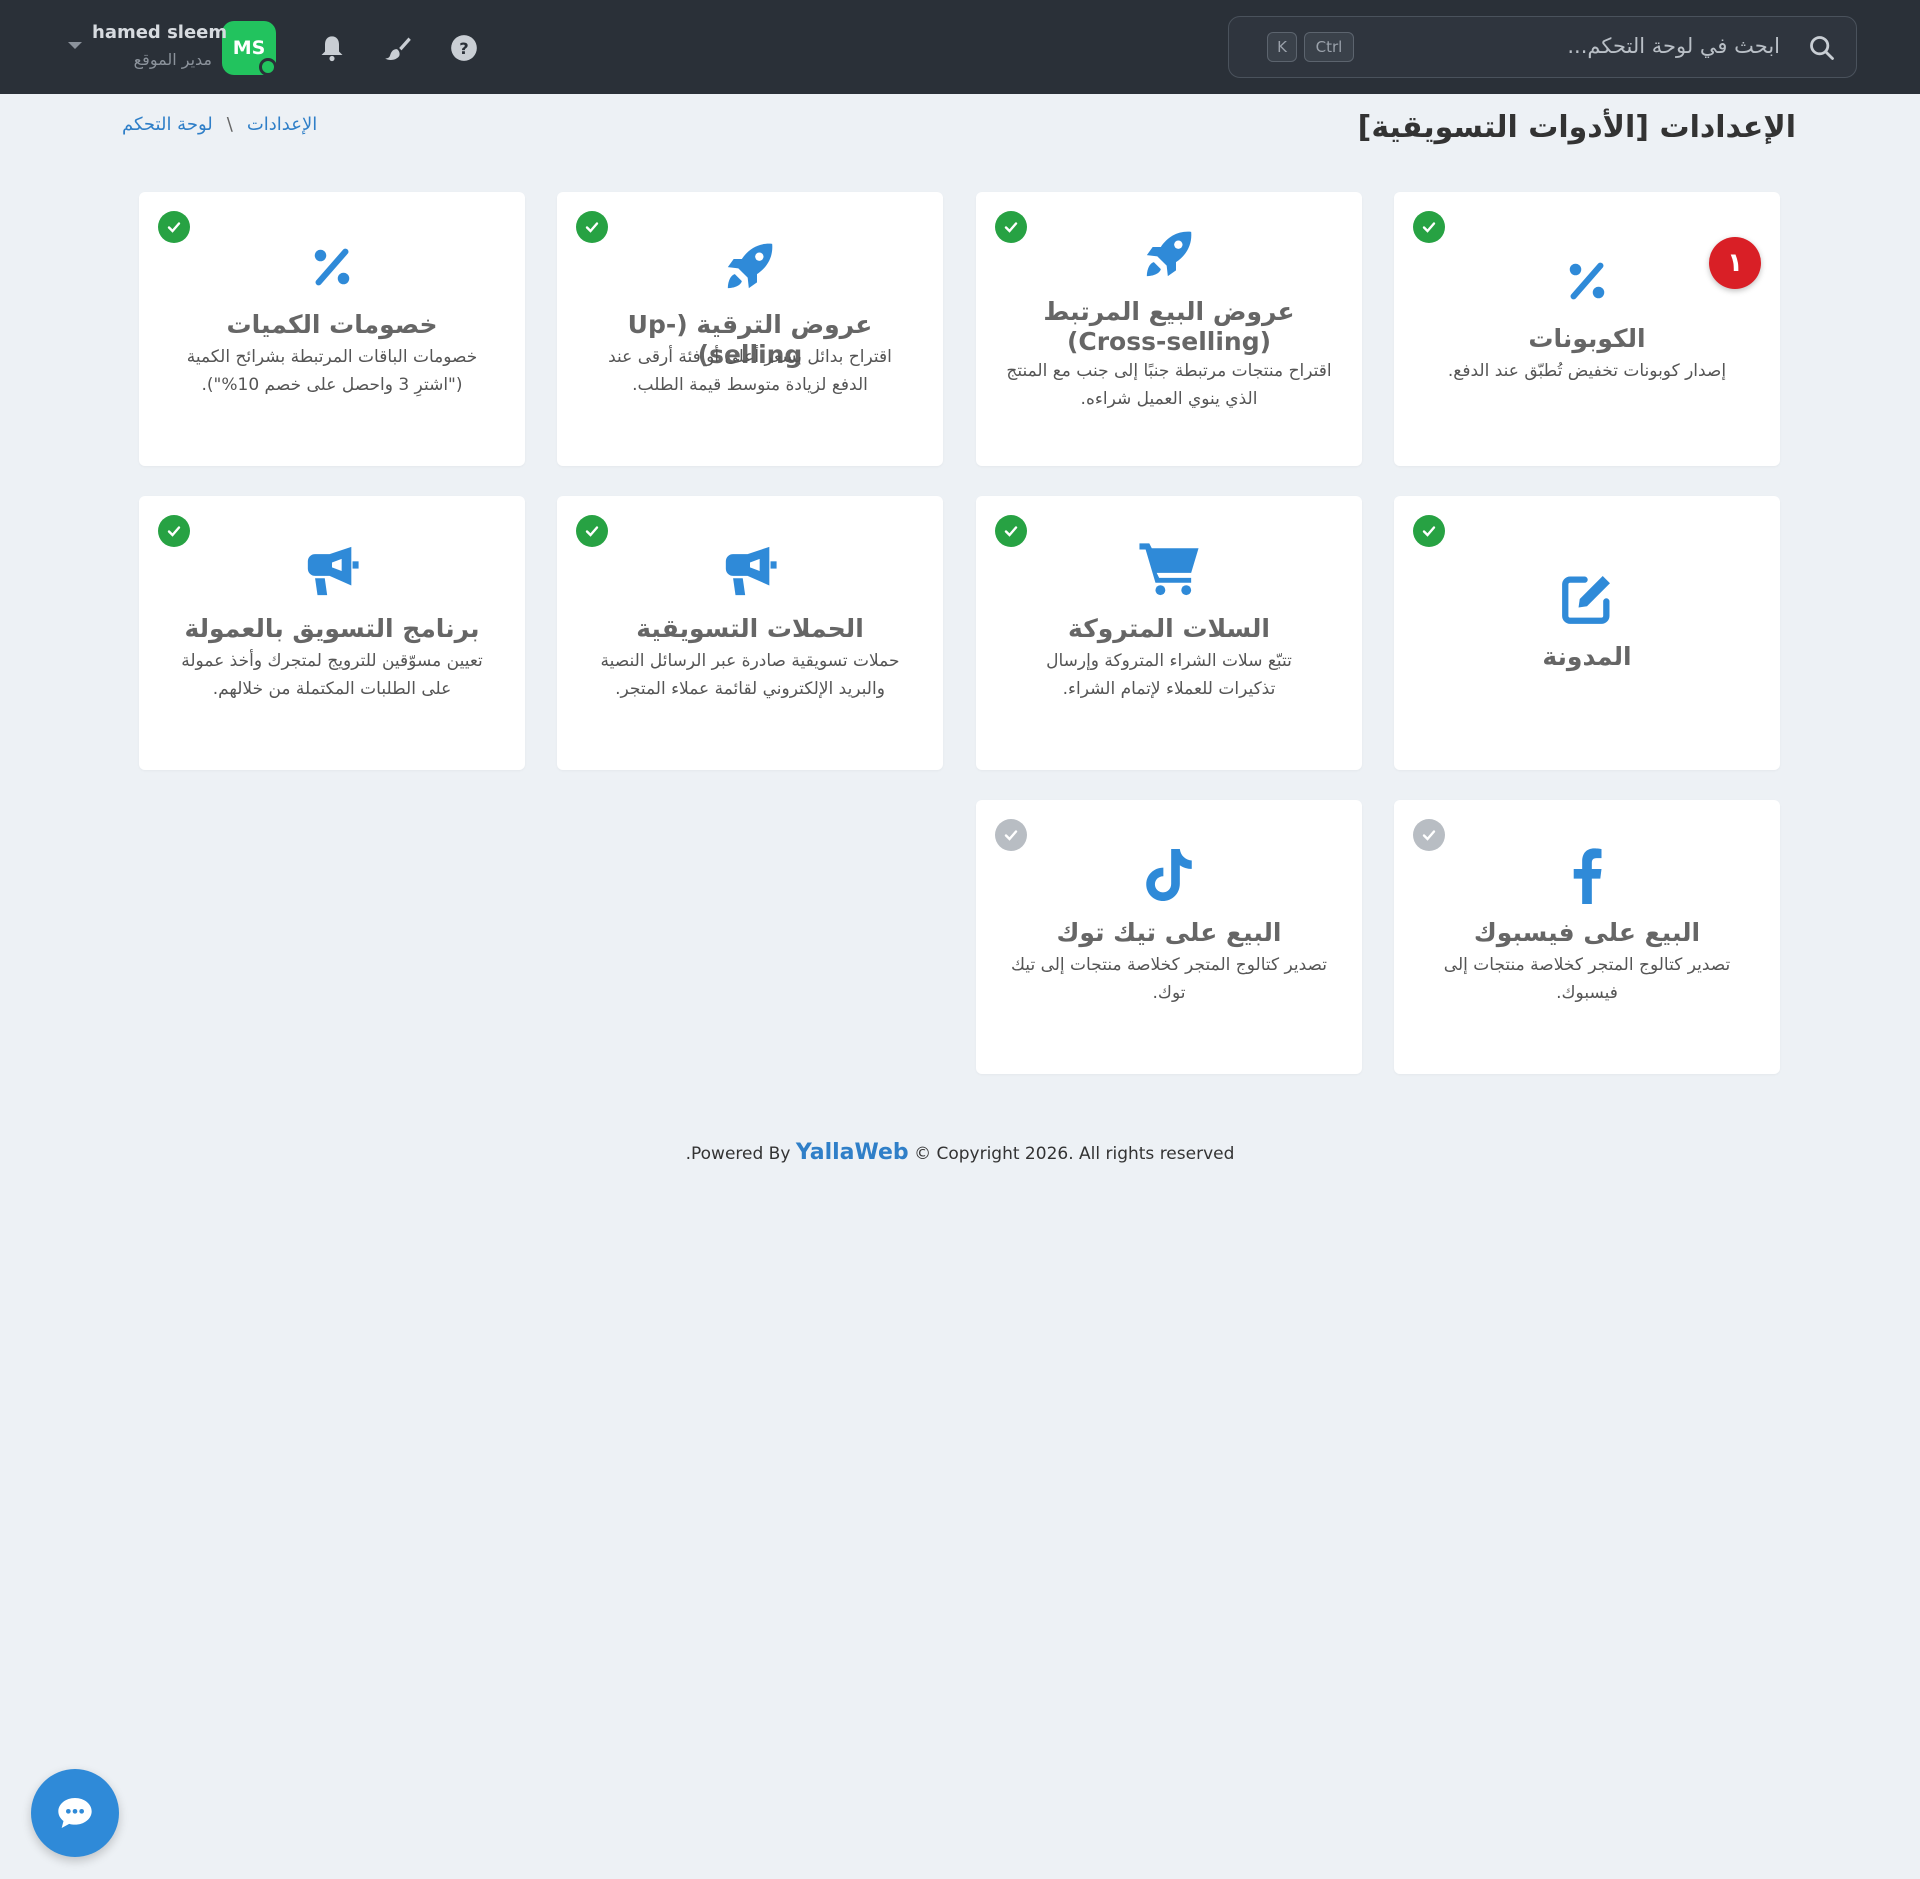  I want to click on card-title: عروض البيع المرتبط (Cross-selling), so click(1169, 326).